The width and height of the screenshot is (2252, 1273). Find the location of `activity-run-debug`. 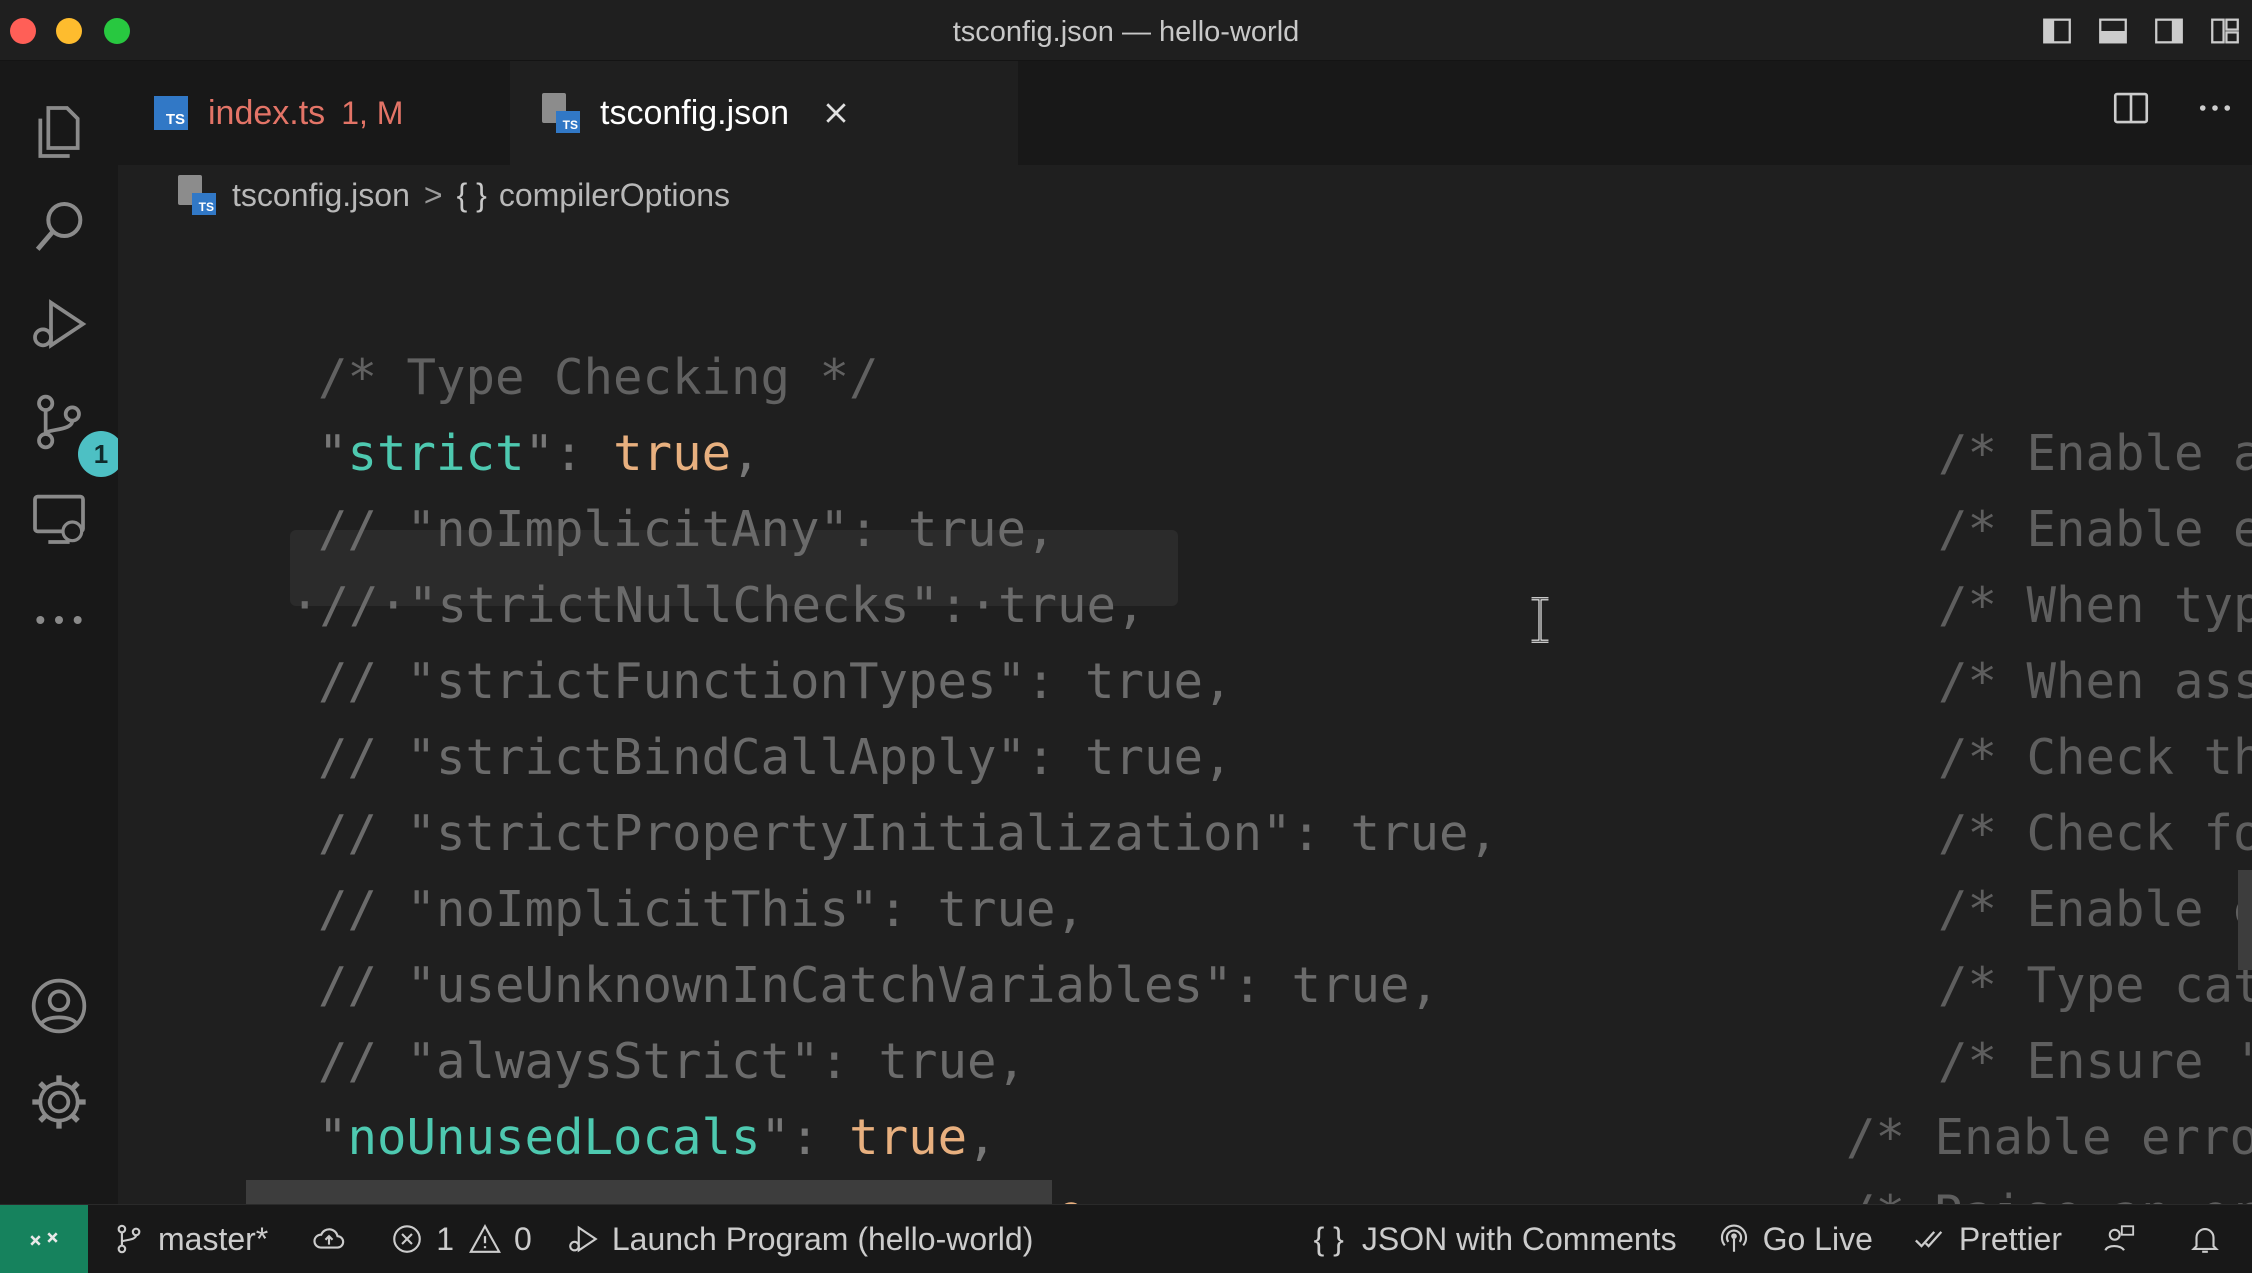

activity-run-debug is located at coordinates (59, 324).